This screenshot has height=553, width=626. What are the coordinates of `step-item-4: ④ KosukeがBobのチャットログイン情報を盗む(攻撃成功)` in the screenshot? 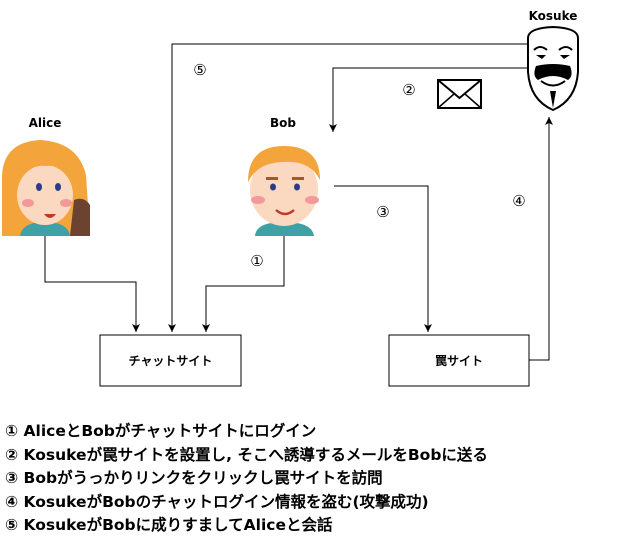 It's located at (217, 501).